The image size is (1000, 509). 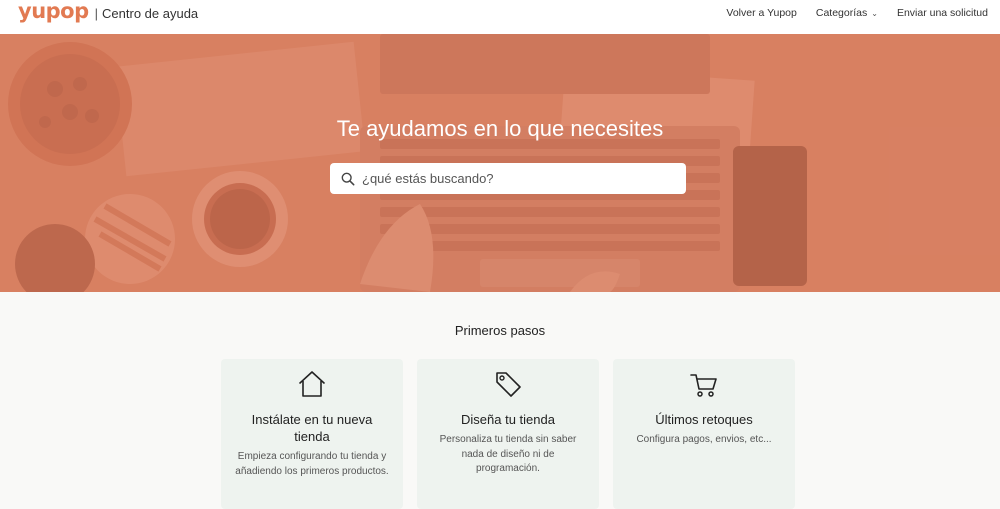 I want to click on back-to-yupop-link: Volver a Yupop, so click(x=761, y=13).